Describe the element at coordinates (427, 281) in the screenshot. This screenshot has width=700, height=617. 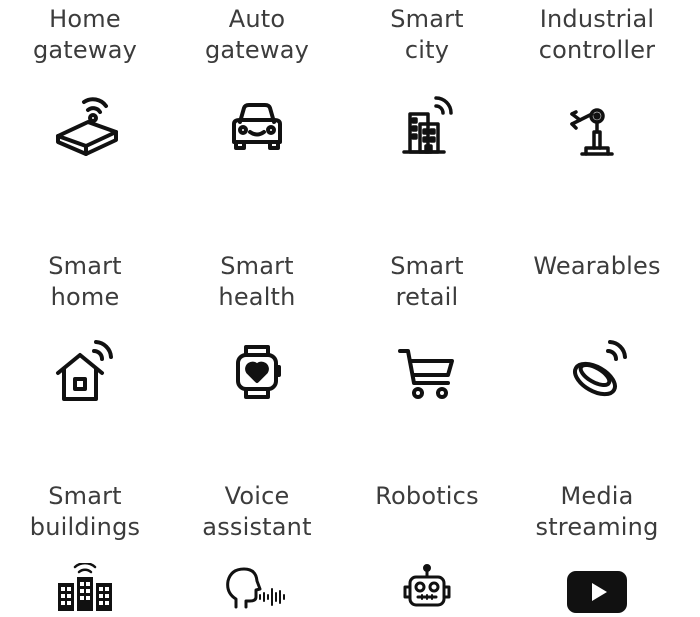
I see `tile-label-smart-retail: Smart retail` at that location.